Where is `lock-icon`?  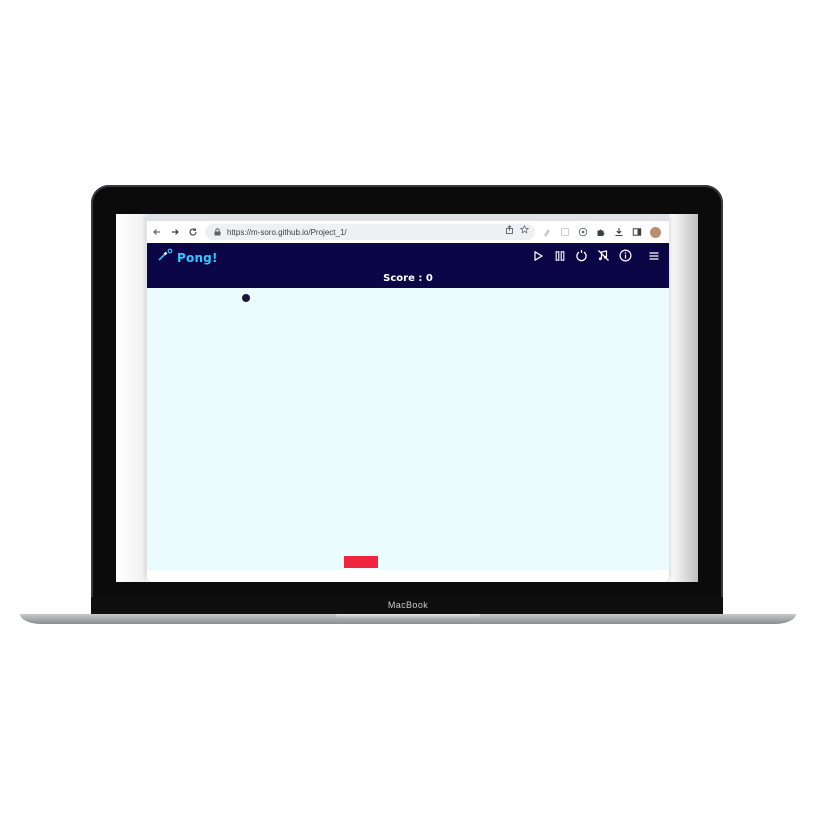 lock-icon is located at coordinates (217, 232).